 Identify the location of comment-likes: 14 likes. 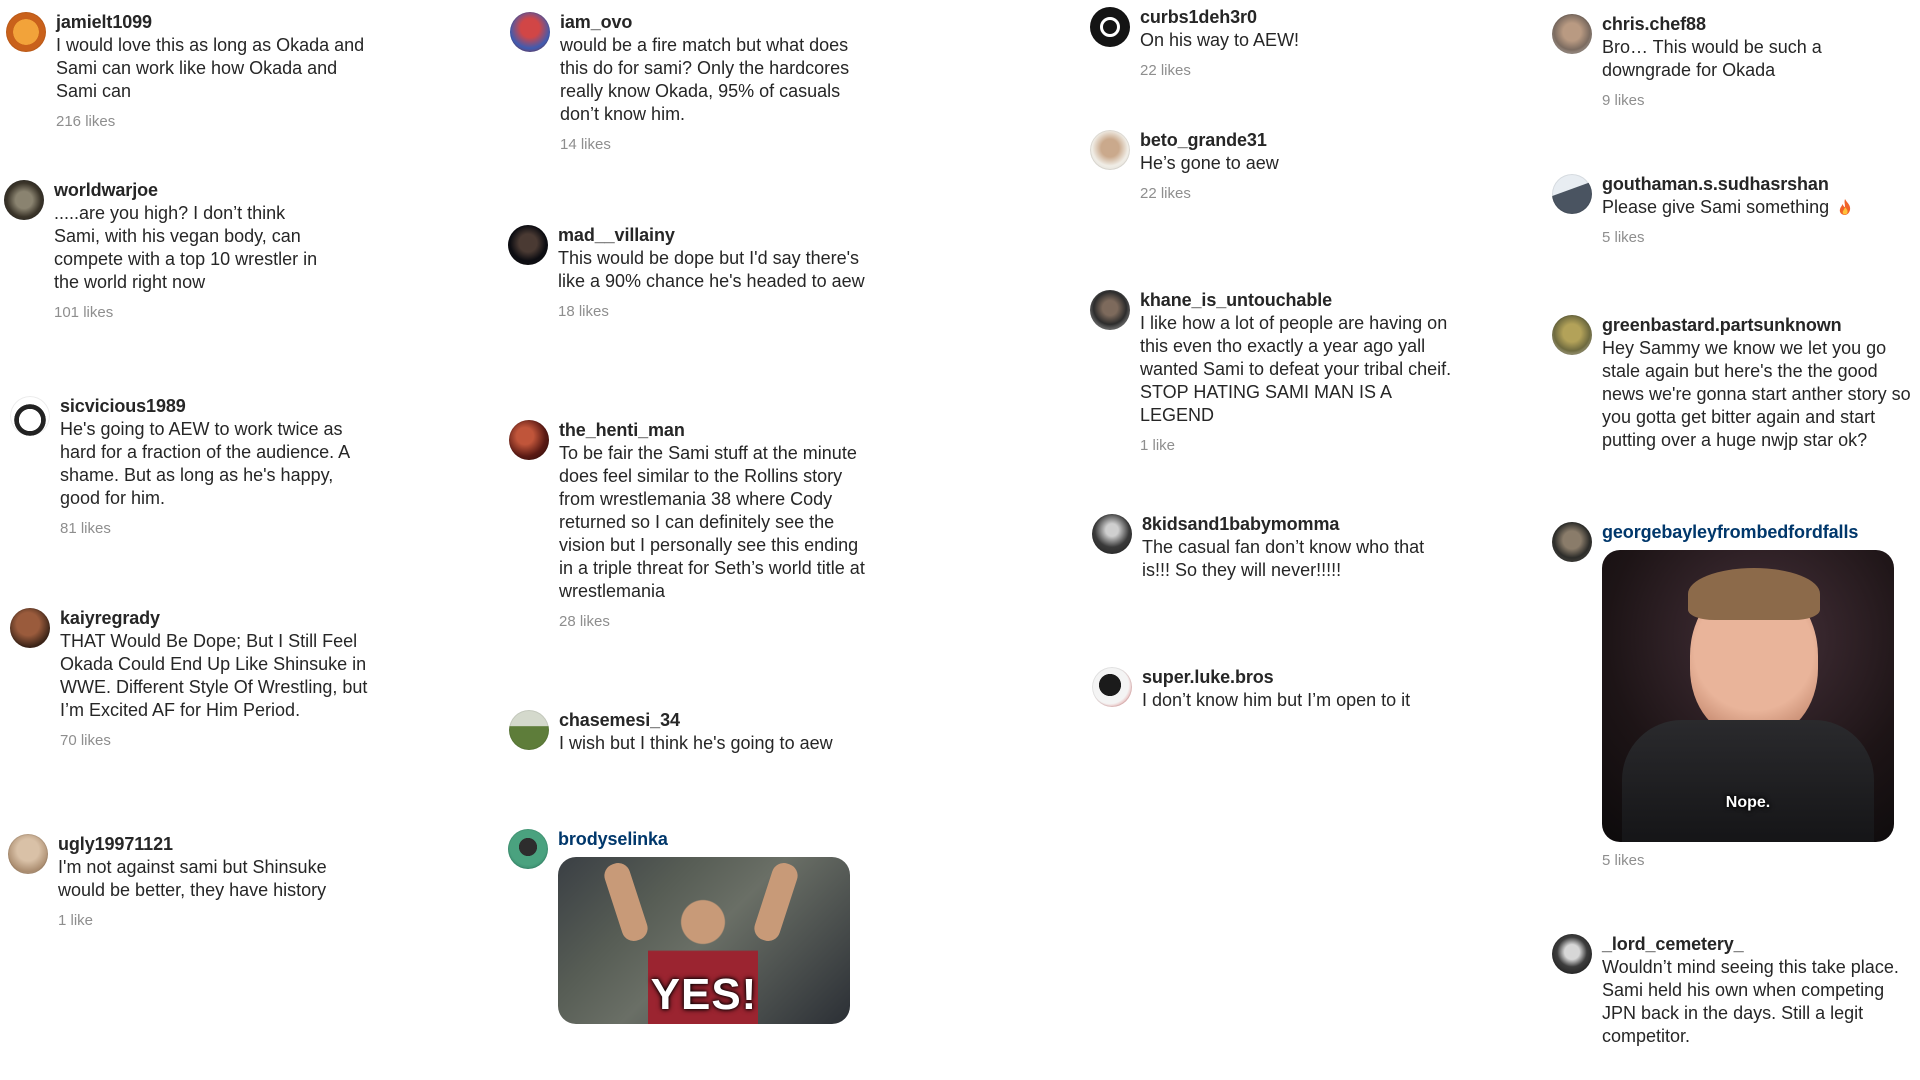
(715, 144).